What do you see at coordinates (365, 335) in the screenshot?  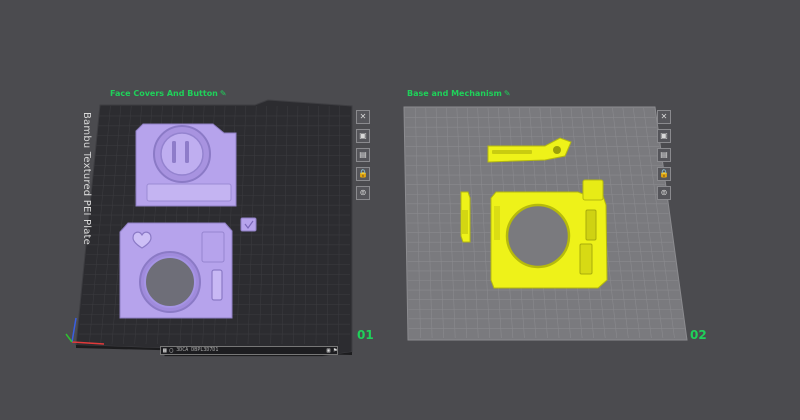 I see `plate-1-number: 01` at bounding box center [365, 335].